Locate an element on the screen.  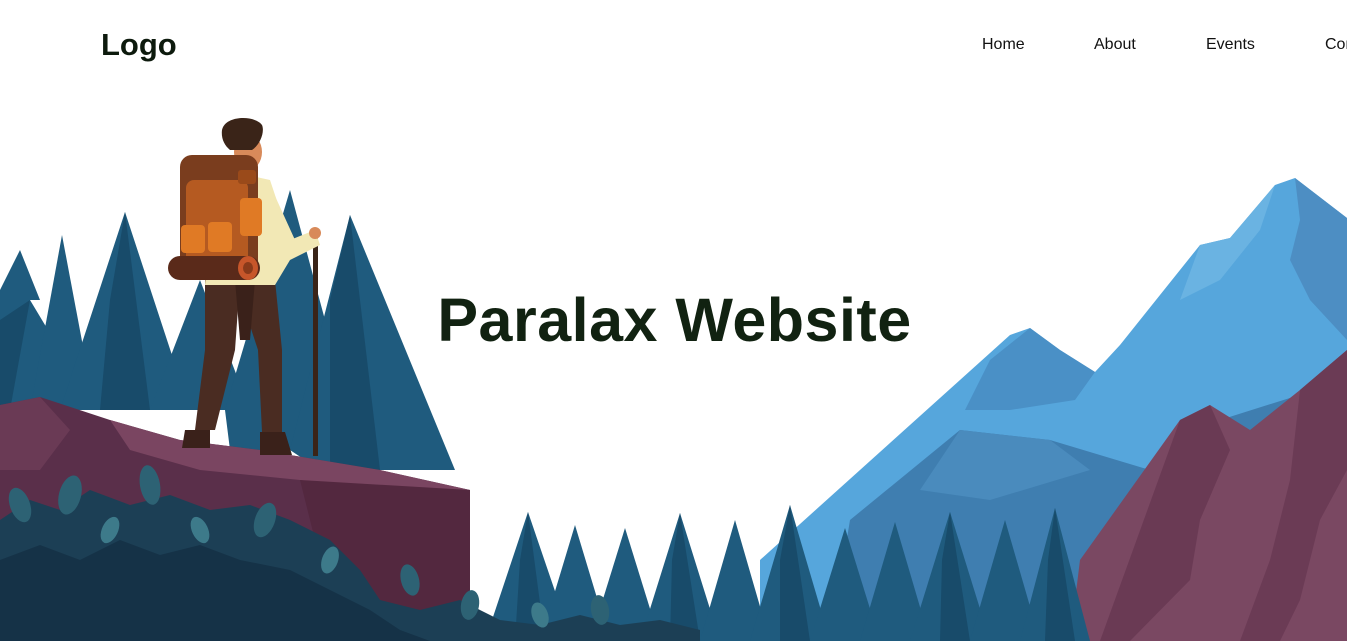
hero-title-text: Paralax Website is located at coordinates (674, 320).